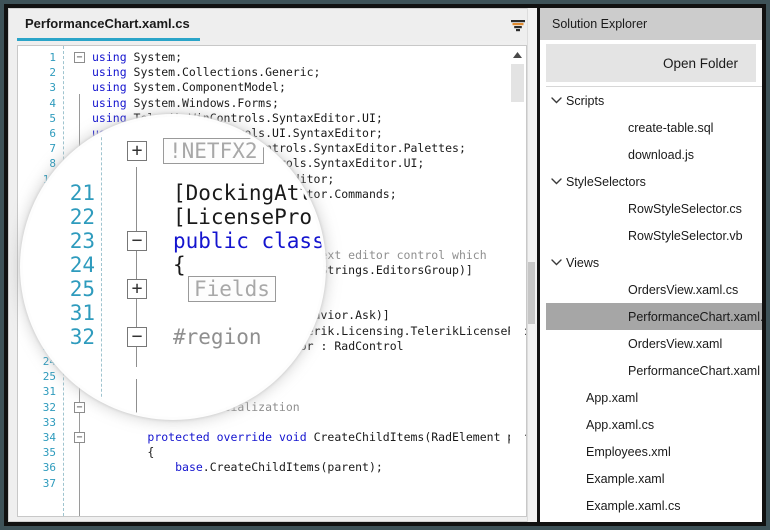  Describe the element at coordinates (654, 343) in the screenshot. I see `tree-item-ordersview-xaml: OrdersView.xaml` at that location.